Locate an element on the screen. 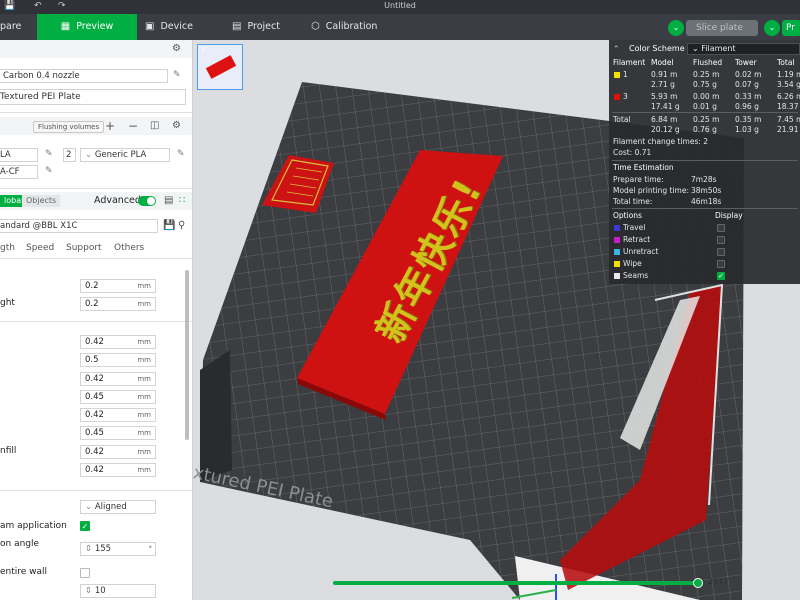  tab-project: ▤ Project is located at coordinates (256, 27).